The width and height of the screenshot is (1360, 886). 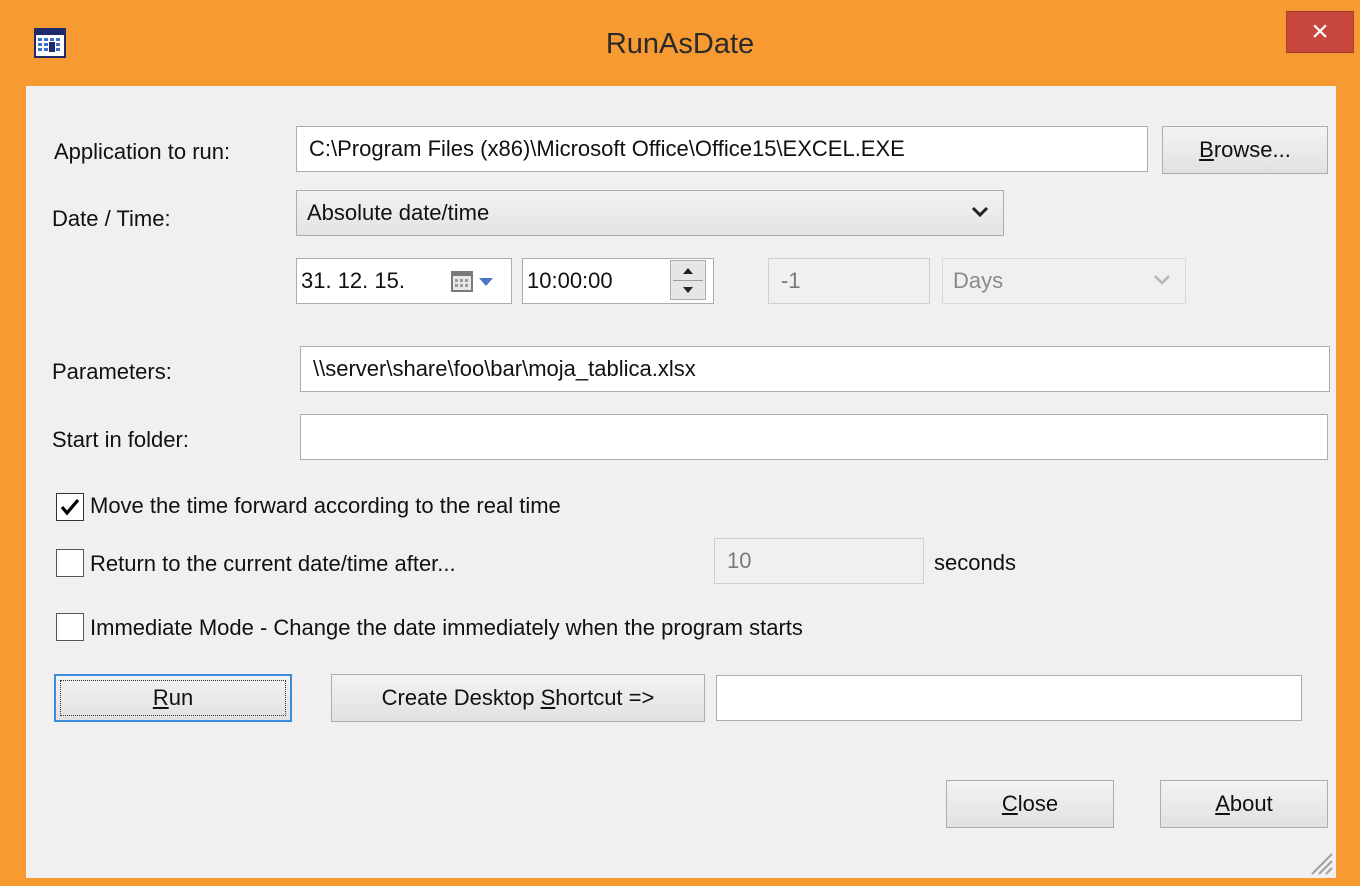 What do you see at coordinates (1064, 281) in the screenshot?
I see `offset-unit-select: Days` at bounding box center [1064, 281].